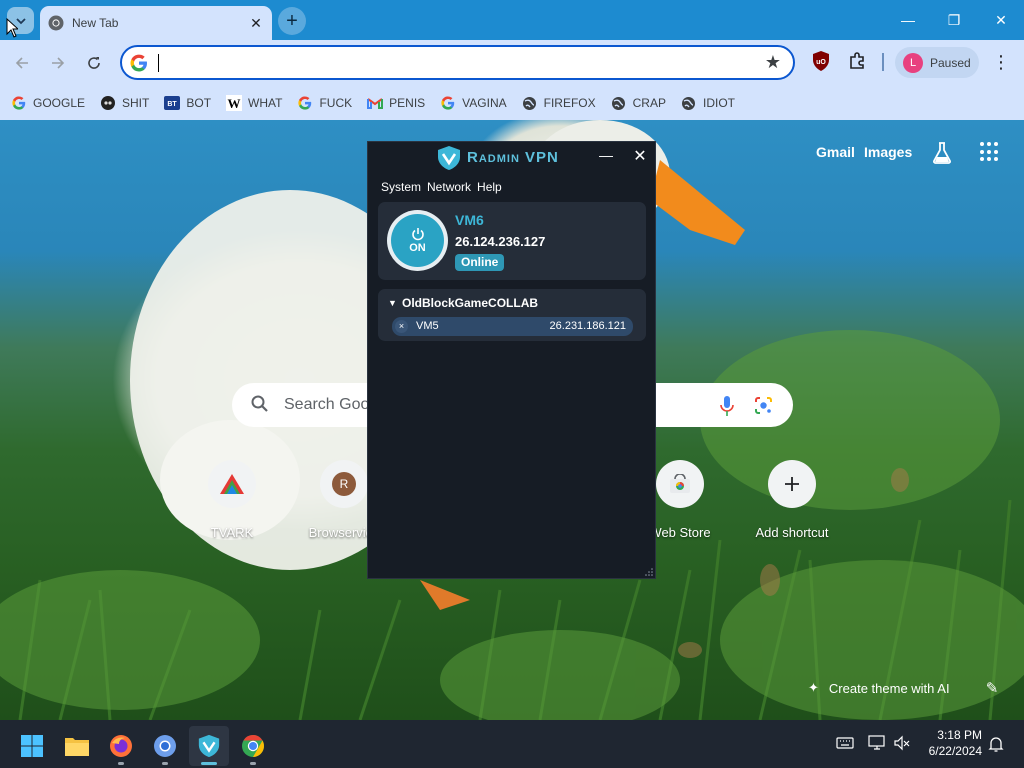 The width and height of the screenshot is (1024, 768). Describe the element at coordinates (649, 103) in the screenshot. I see `bookmark-label: CRAP` at that location.